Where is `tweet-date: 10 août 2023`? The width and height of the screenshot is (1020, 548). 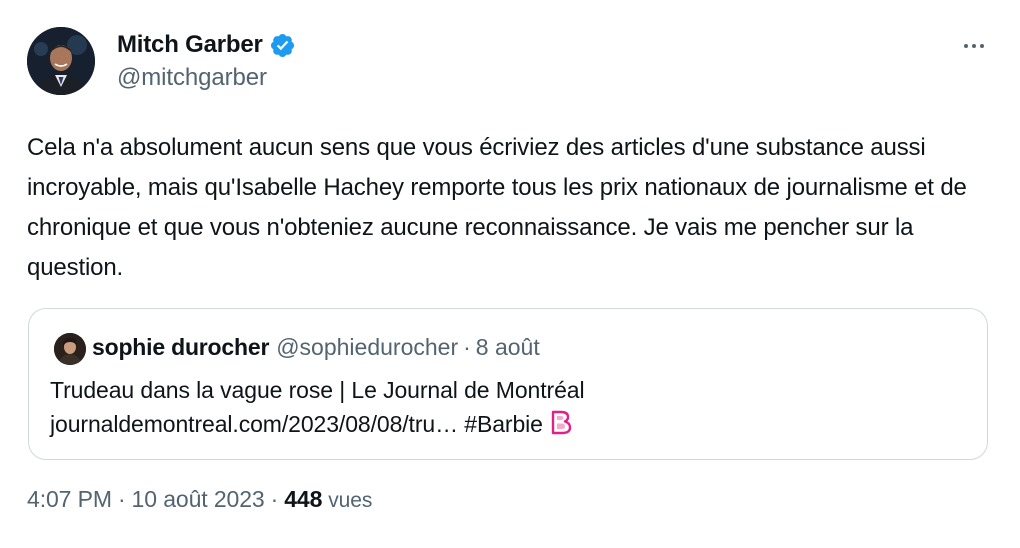 tweet-date: 10 août 2023 is located at coordinates (198, 499).